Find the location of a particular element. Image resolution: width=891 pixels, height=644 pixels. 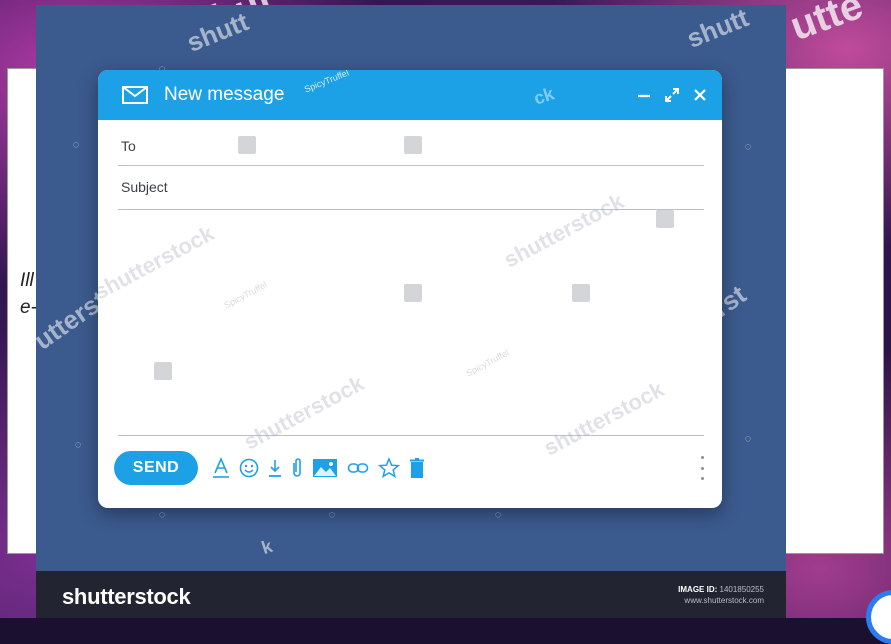

header-watermark: ck is located at coordinates (544, 96).